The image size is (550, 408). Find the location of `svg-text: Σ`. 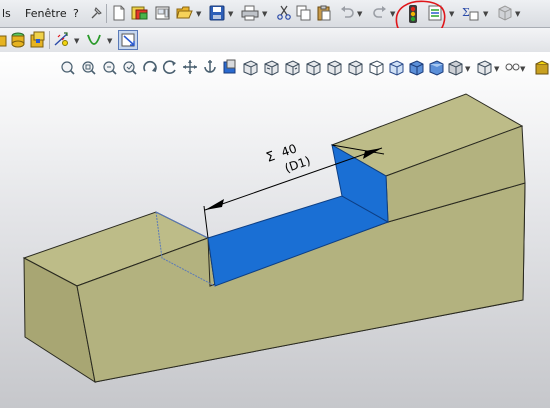

svg-text: Σ is located at coordinates (466, 12).